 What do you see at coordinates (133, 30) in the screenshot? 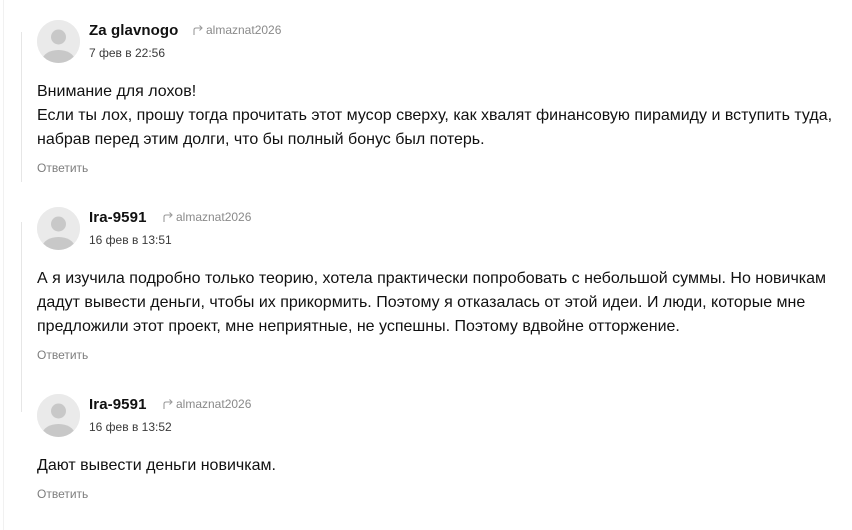
I see `author-name: Za glavnogo` at bounding box center [133, 30].